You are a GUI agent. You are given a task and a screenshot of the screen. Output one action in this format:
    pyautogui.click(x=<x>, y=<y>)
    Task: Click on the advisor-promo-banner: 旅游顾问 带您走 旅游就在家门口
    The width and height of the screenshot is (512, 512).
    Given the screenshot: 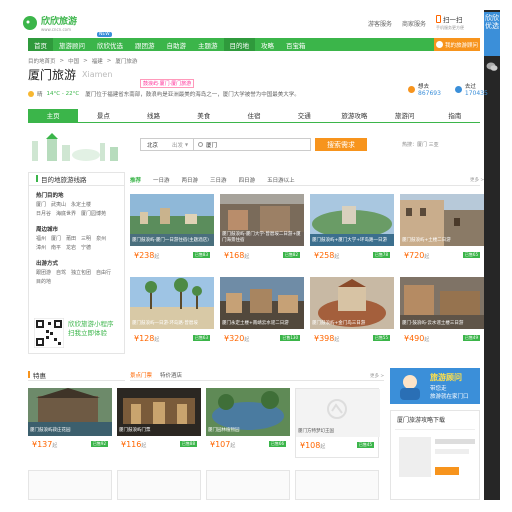 What is the action you would take?
    pyautogui.click(x=435, y=386)
    